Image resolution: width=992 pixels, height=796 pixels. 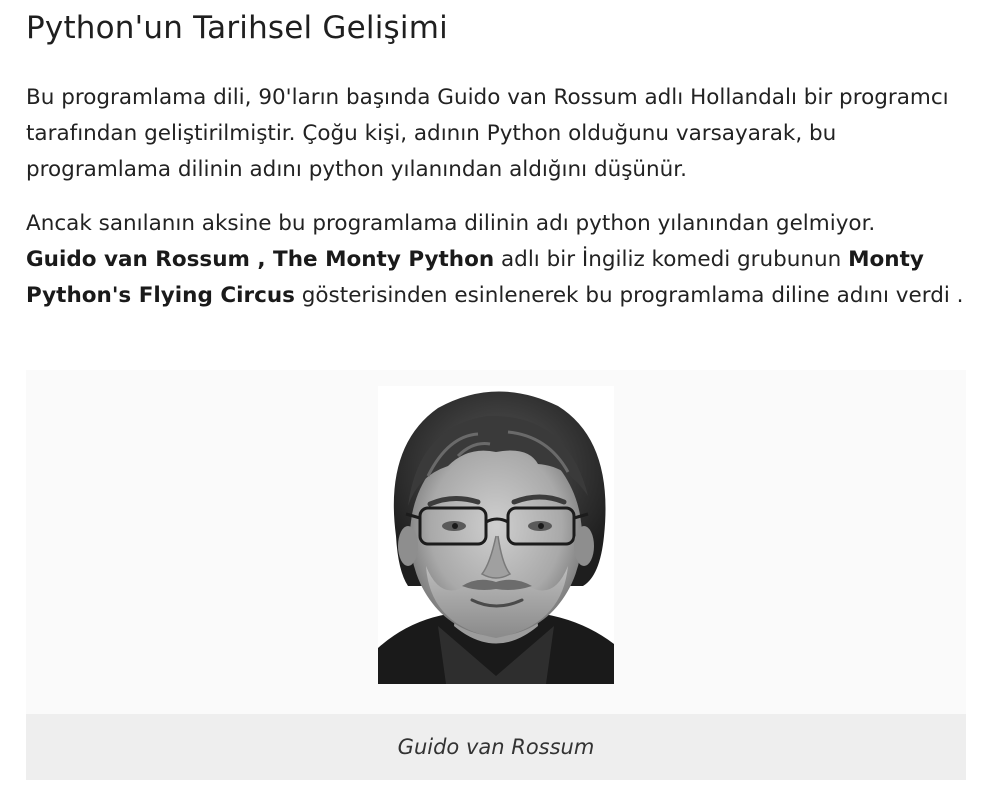 What do you see at coordinates (671, 259) in the screenshot?
I see `paragraph-text: adlı bir İngiliz komedi grubunun` at bounding box center [671, 259].